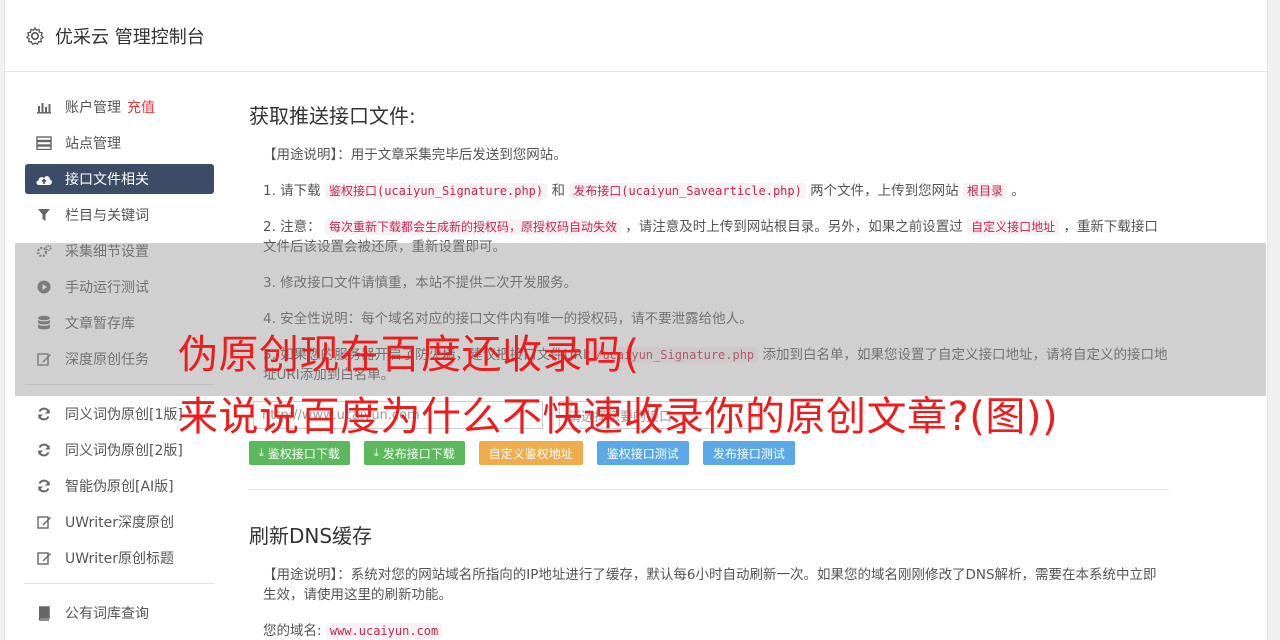  I want to click on button-label: 鉴权接口测试, so click(642, 453).